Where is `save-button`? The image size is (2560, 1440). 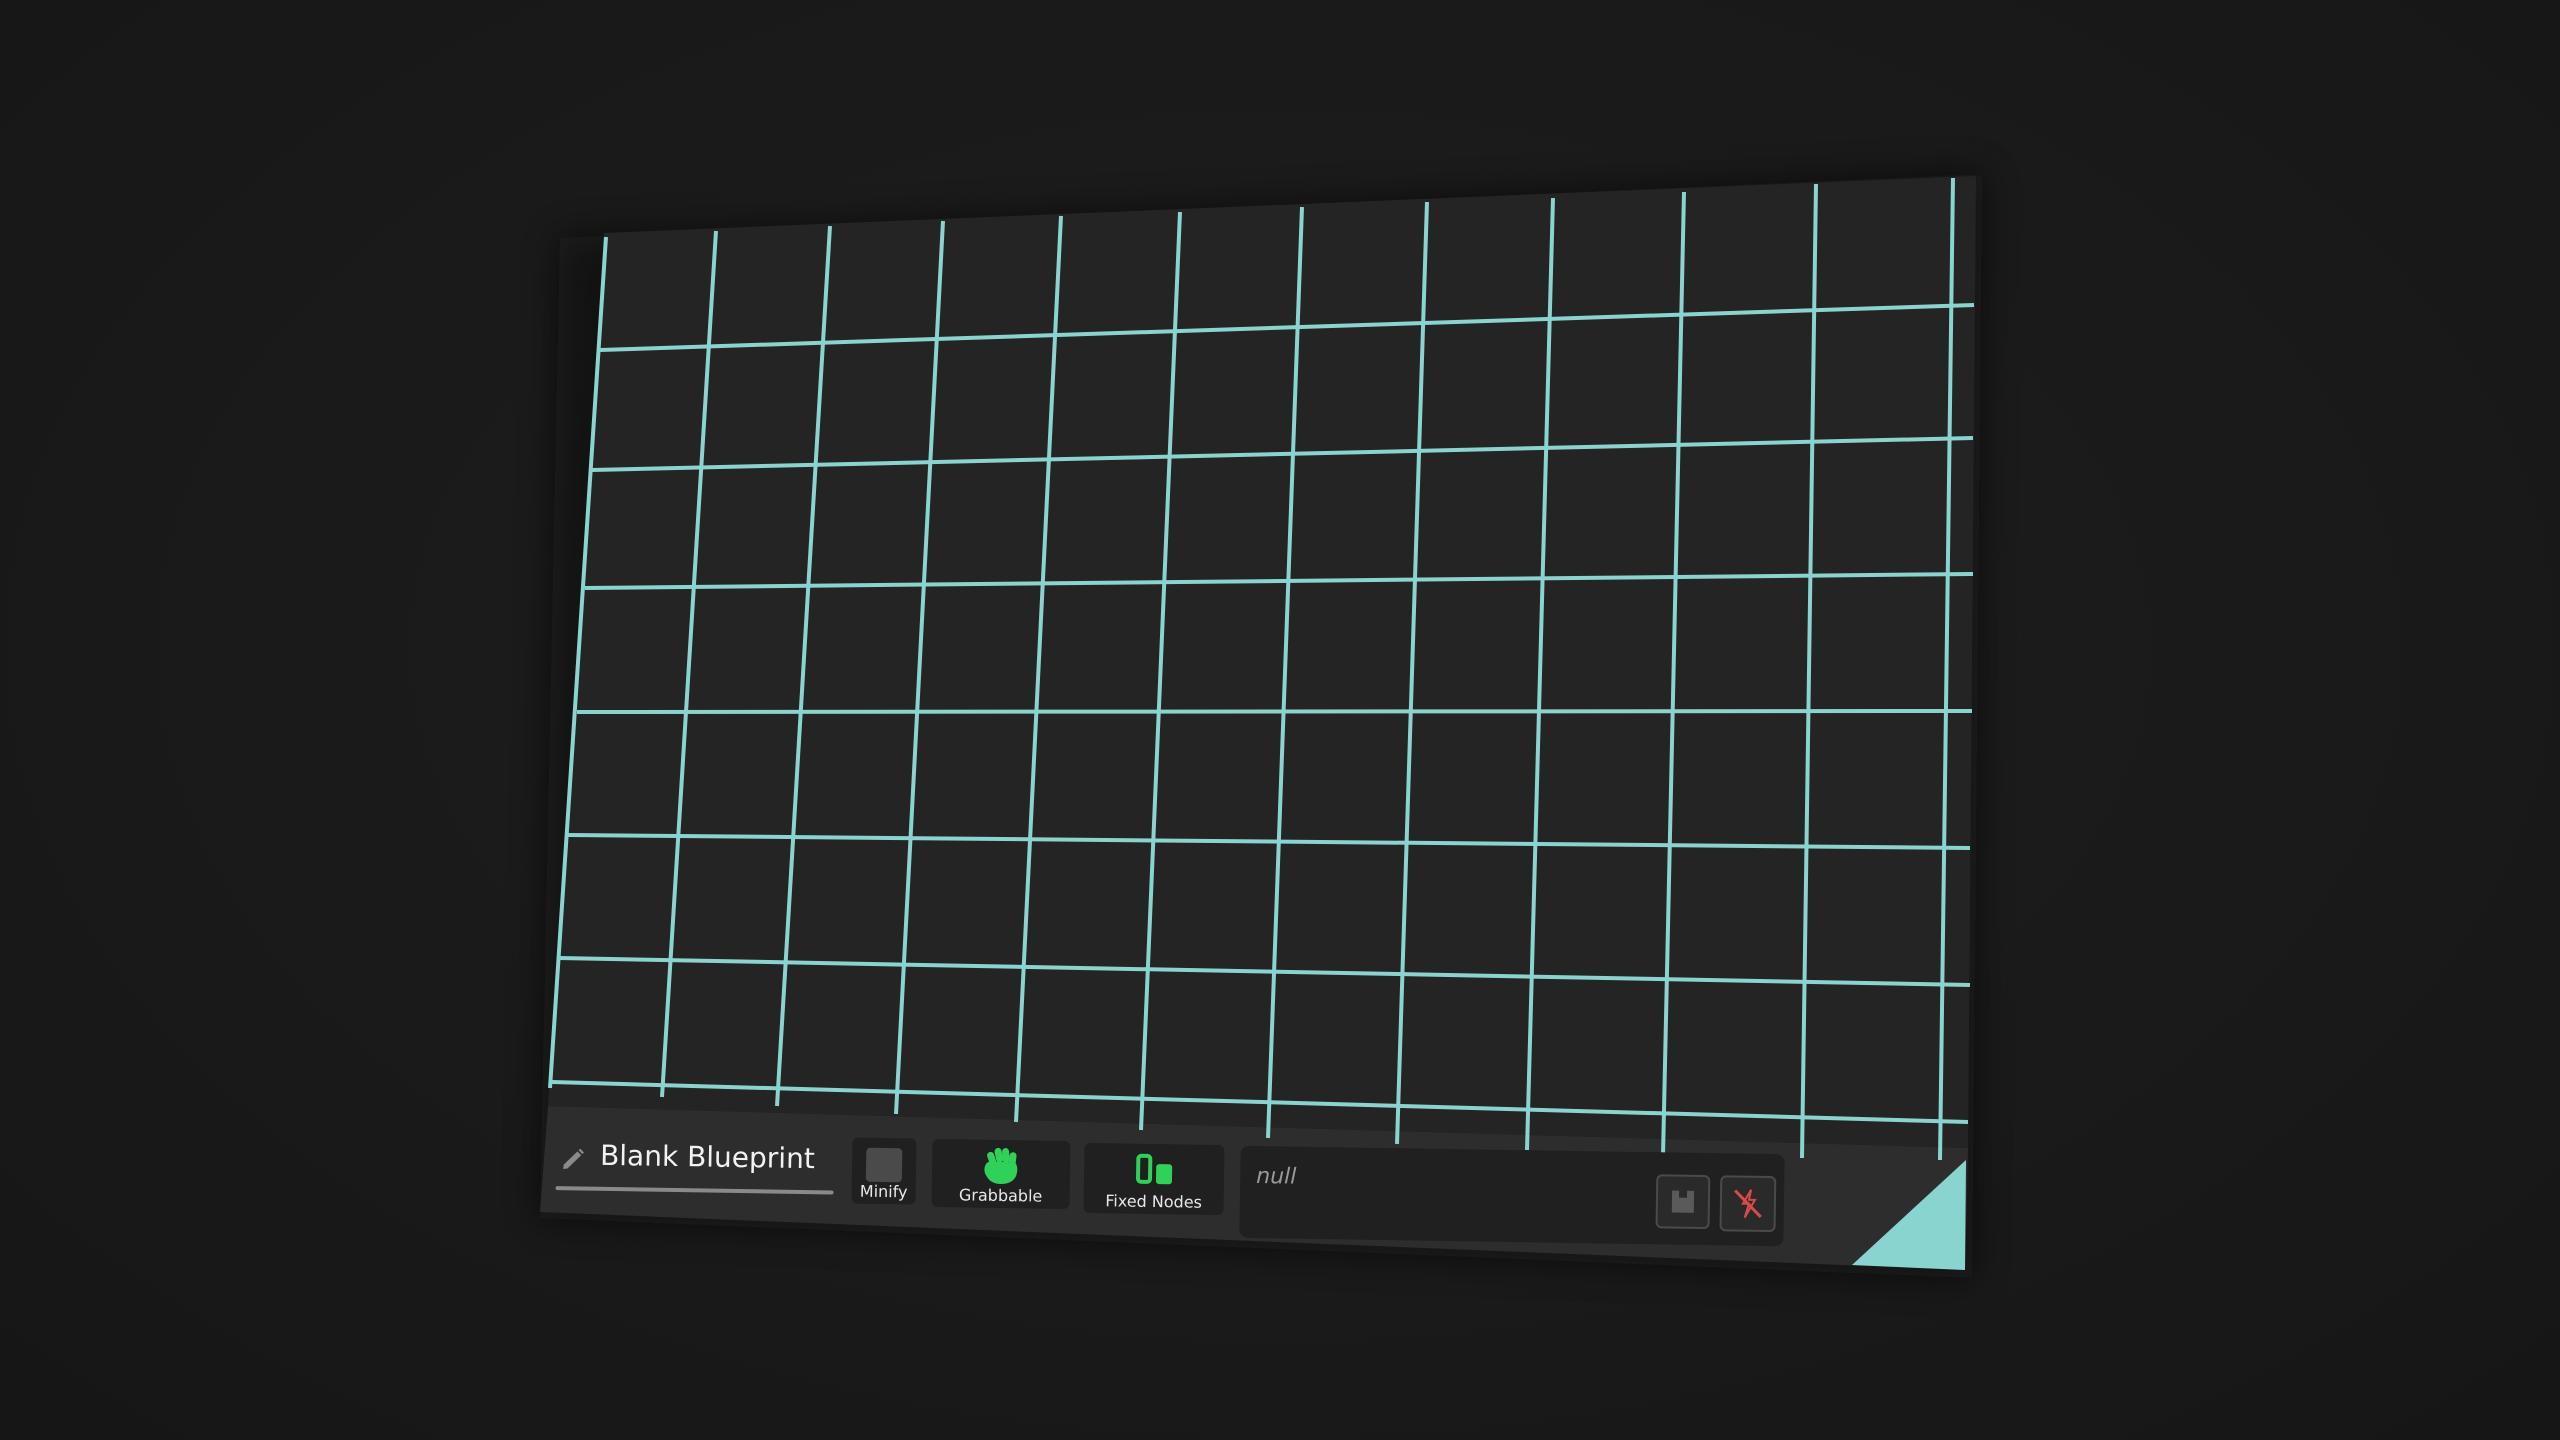
save-button is located at coordinates (1683, 1202).